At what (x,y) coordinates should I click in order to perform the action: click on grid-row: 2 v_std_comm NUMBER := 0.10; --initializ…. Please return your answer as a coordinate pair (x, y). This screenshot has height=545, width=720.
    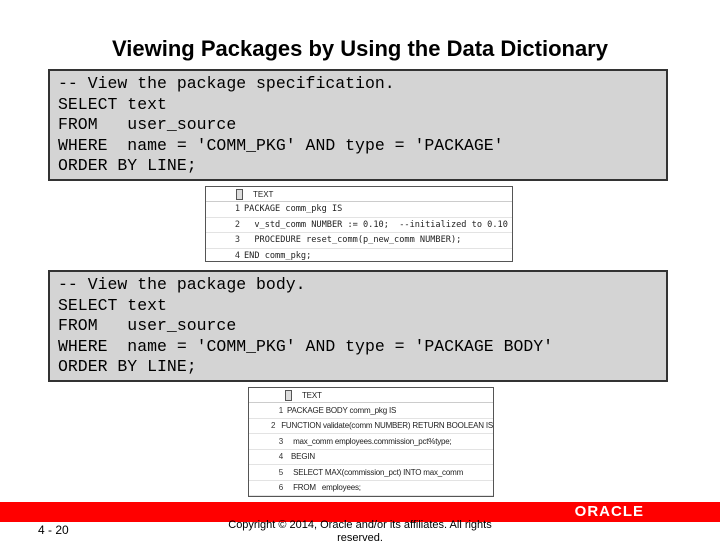
    Looking at the image, I should click on (359, 225).